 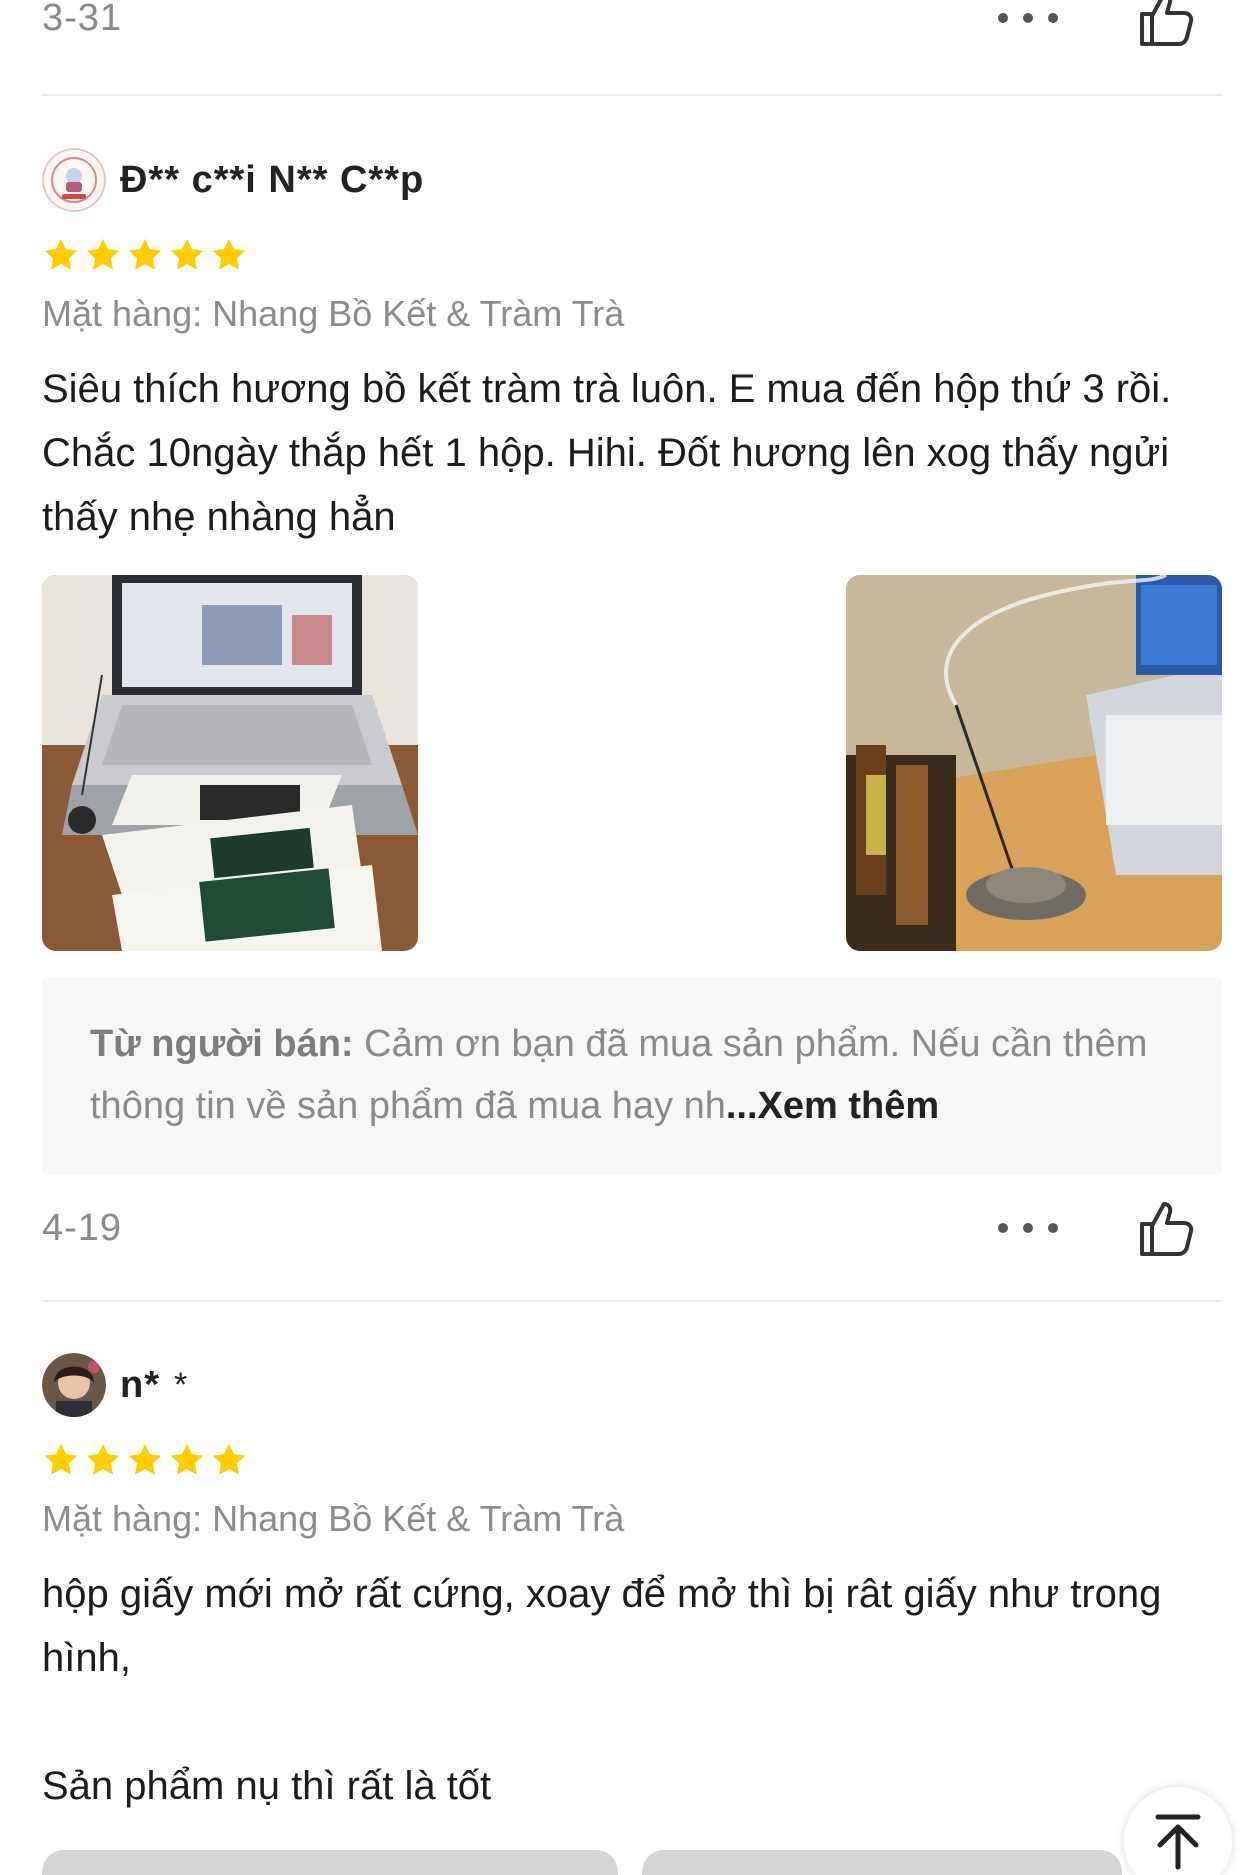 What do you see at coordinates (82, 19) in the screenshot?
I see `review-date: 3-31` at bounding box center [82, 19].